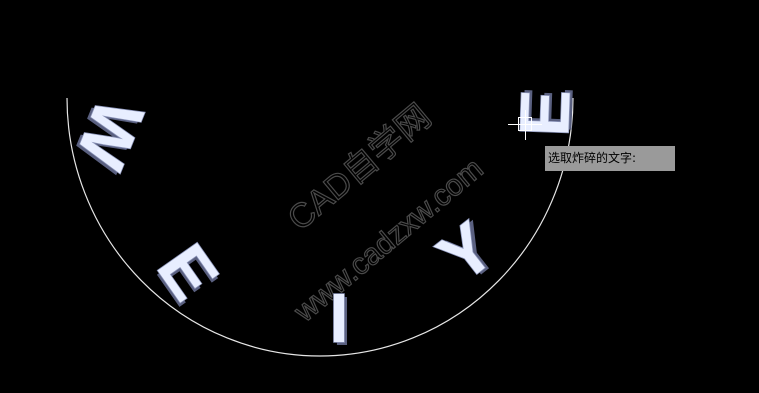 Image resolution: width=759 pixels, height=393 pixels. I want to click on command-prompt-tooltip: 选取炸碎的文字:, so click(610, 158).